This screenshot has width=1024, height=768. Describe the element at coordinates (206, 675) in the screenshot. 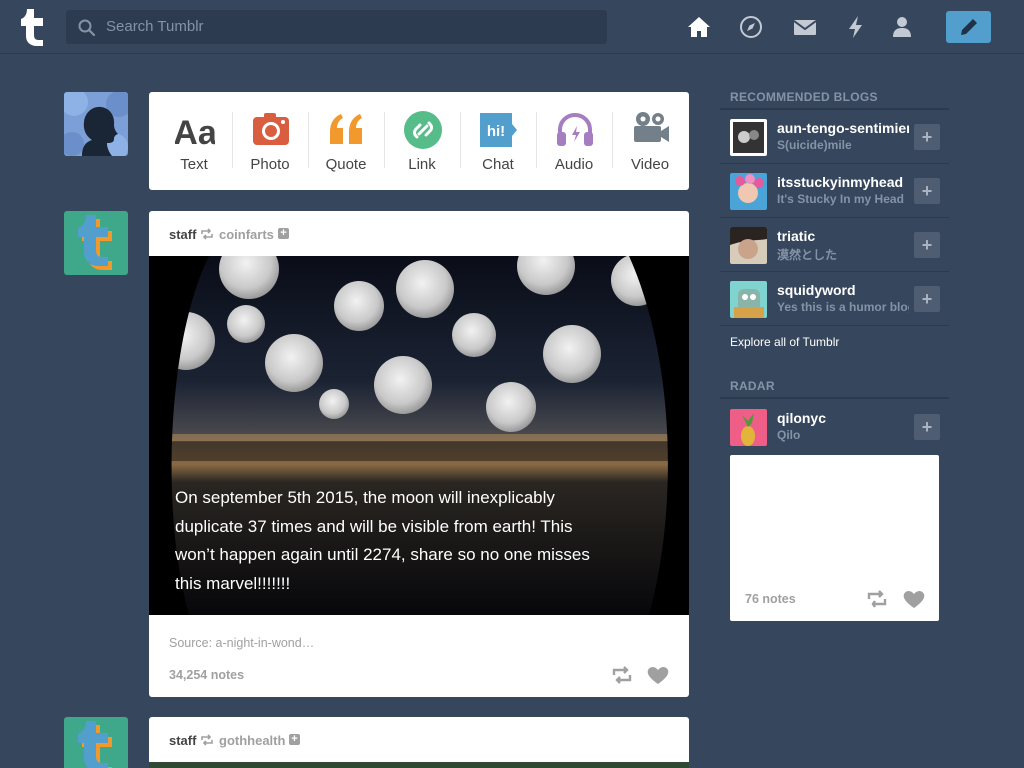

I see `post-notes-count: 34,254 notes` at that location.